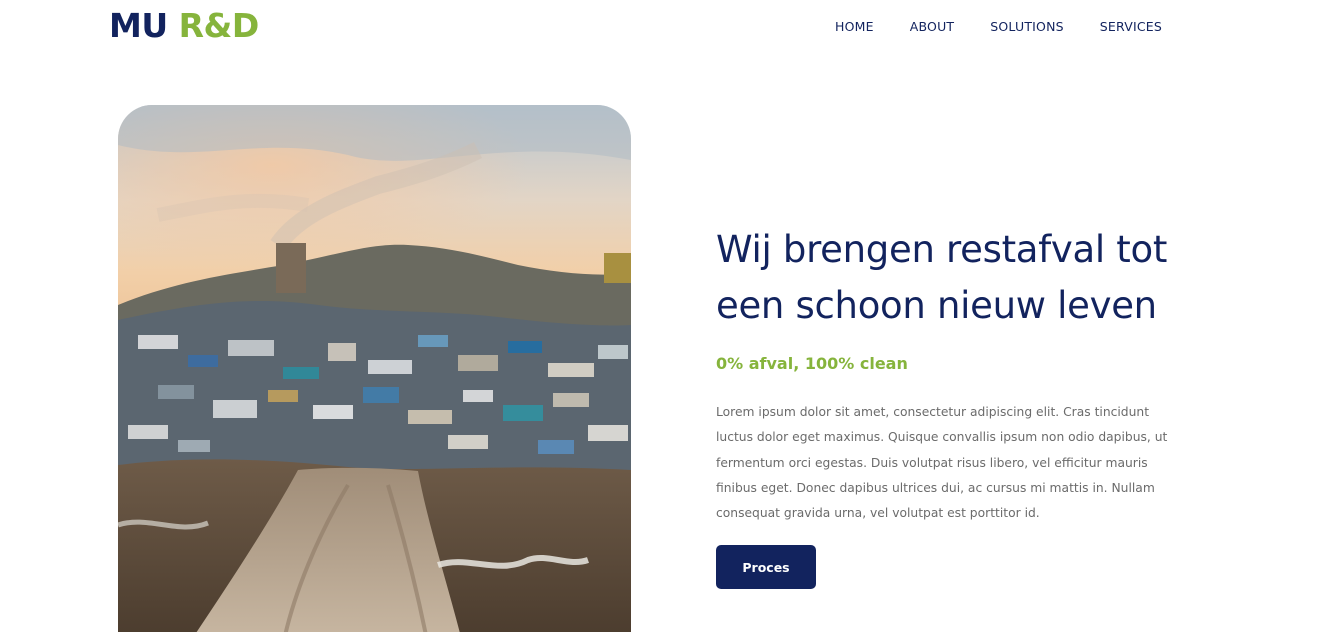 This screenshot has height=632, width=1323. I want to click on nav-solutions: SOLUTIONS, so click(1027, 27).